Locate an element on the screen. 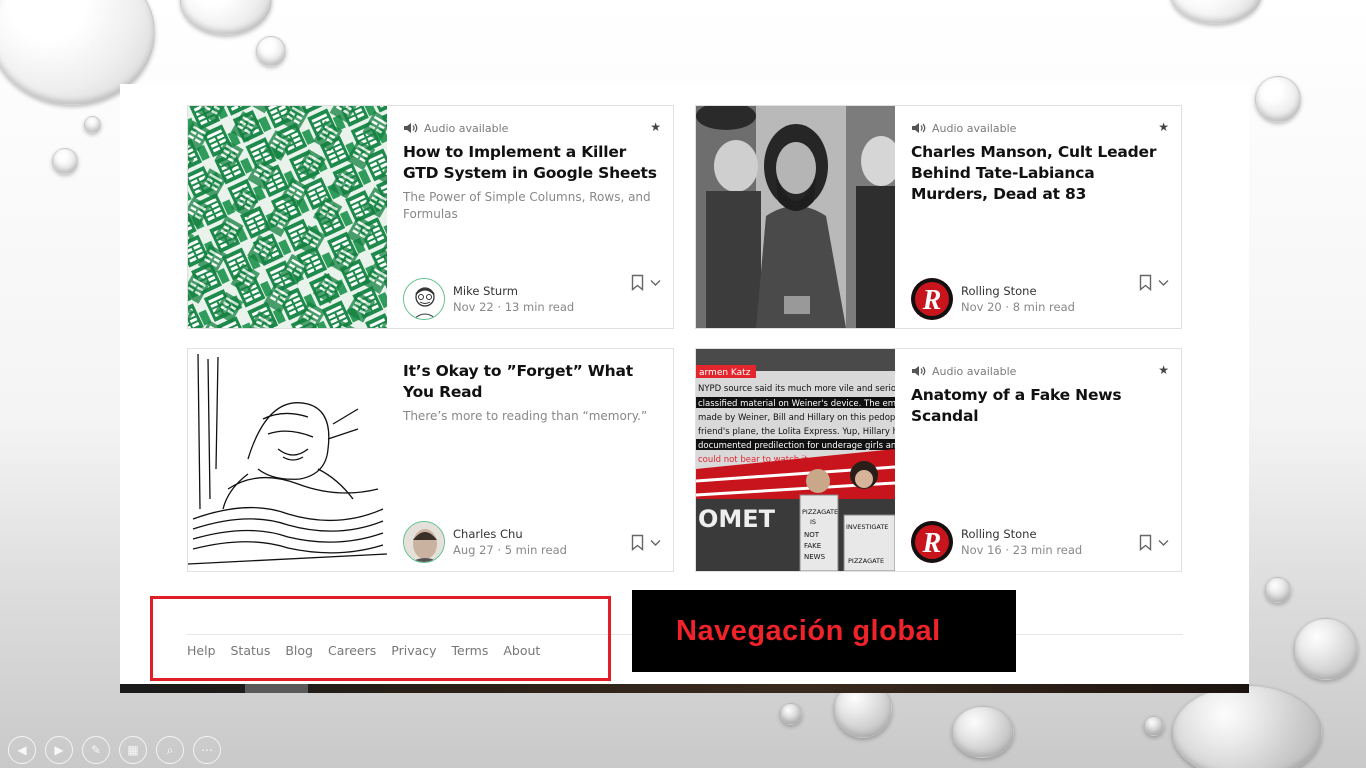 Image resolution: width=1366 pixels, height=768 pixels. annotation-label-box: Navegación global is located at coordinates (824, 631).